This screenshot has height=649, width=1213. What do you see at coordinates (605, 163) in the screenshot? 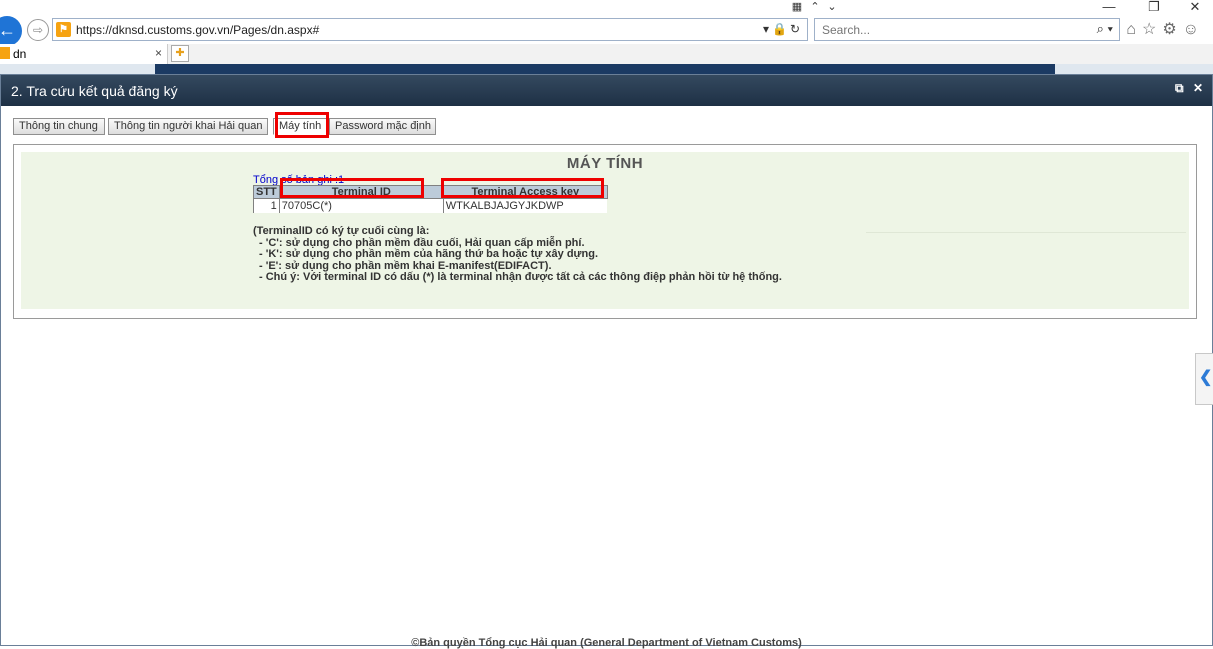
I see `section-title: MÁY TÍNH` at bounding box center [605, 163].